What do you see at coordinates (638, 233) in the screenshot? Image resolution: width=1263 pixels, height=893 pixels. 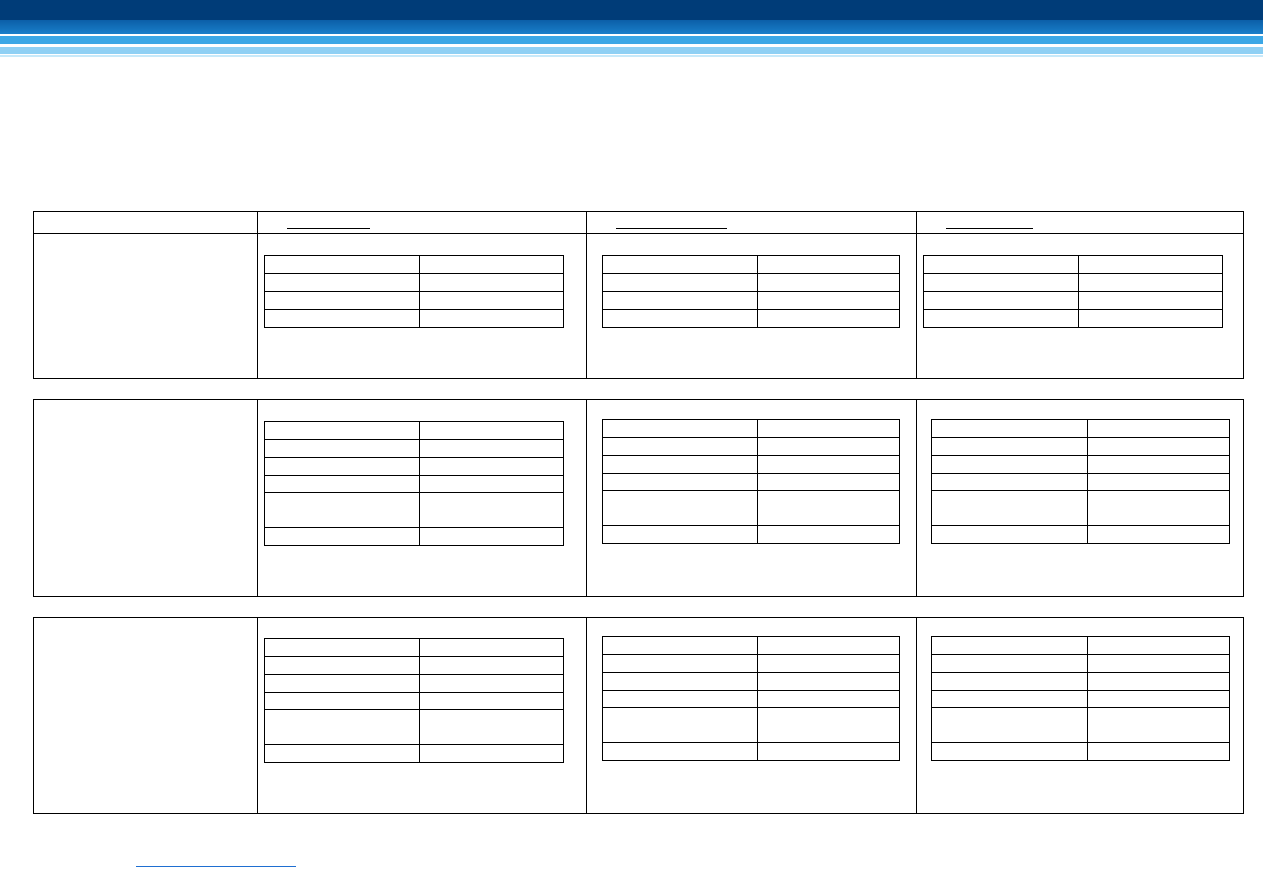 I see `panel-header-divider` at bounding box center [638, 233].